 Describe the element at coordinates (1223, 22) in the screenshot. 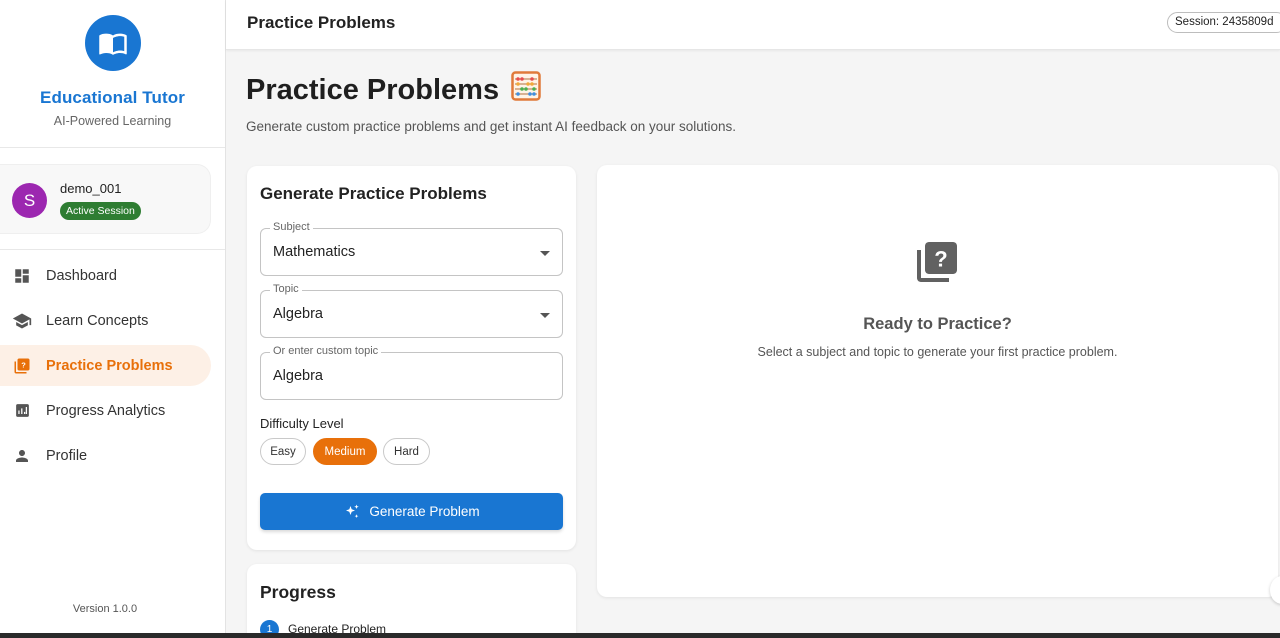

I see `session-chip: Session: 2435809d` at that location.